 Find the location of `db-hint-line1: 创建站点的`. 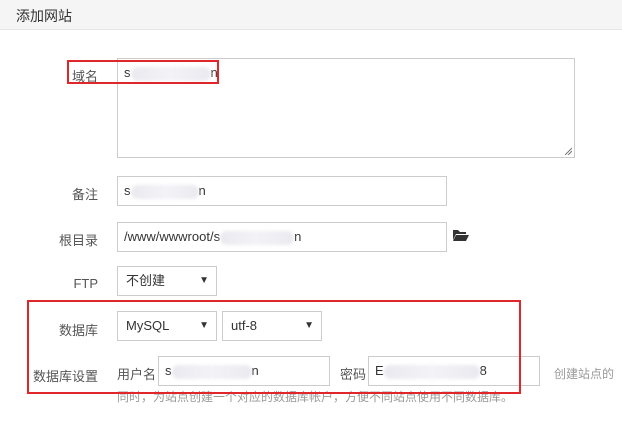

db-hint-line1: 创建站点的 is located at coordinates (584, 374).